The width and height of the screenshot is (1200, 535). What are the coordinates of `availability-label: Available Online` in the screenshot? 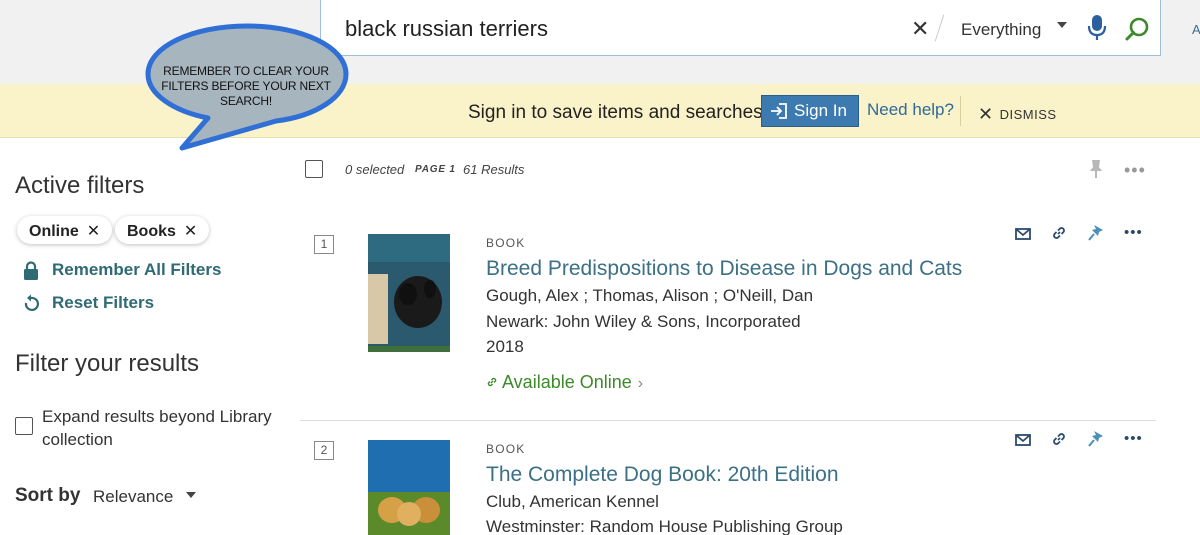 It's located at (567, 382).